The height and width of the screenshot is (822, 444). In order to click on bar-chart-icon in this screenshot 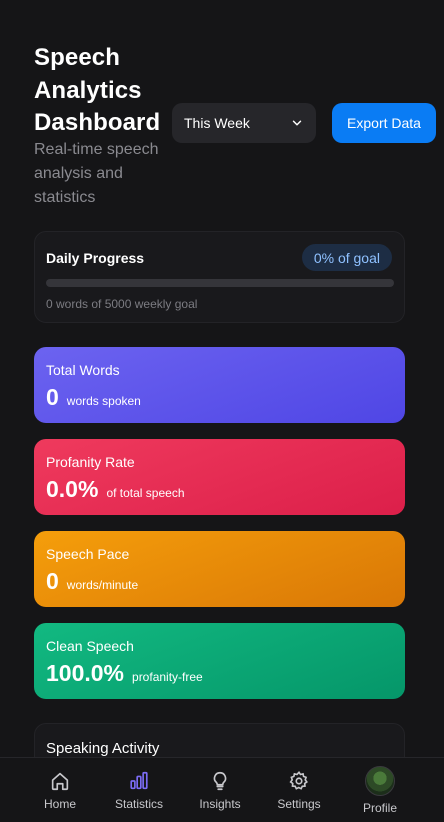, I will do `click(139, 780)`.